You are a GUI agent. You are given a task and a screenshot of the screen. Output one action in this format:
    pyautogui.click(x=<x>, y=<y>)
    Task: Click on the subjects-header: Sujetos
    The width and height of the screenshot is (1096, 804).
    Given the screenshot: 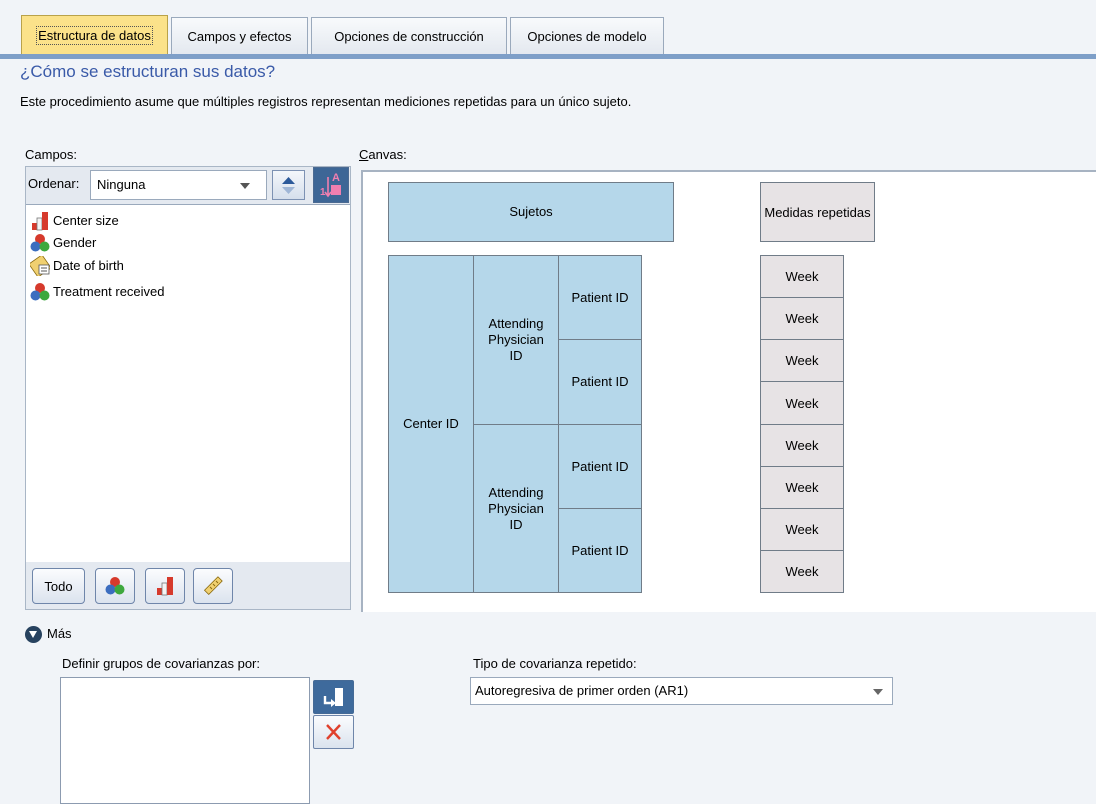 What is the action you would take?
    pyautogui.click(x=531, y=211)
    